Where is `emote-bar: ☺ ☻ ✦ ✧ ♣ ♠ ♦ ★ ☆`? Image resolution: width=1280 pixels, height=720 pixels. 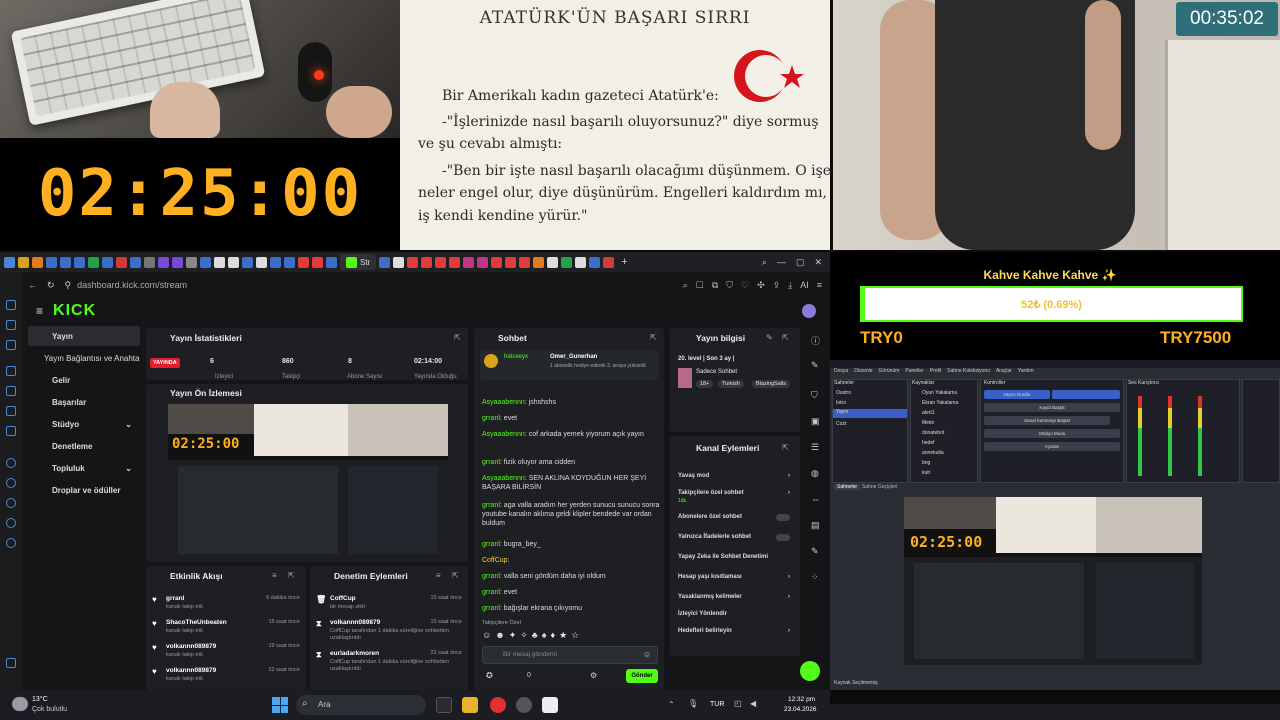
emote-bar: ☺ ☻ ✦ ✧ ♣ ♠ ♦ ★ ☆ is located at coordinates (570, 636).